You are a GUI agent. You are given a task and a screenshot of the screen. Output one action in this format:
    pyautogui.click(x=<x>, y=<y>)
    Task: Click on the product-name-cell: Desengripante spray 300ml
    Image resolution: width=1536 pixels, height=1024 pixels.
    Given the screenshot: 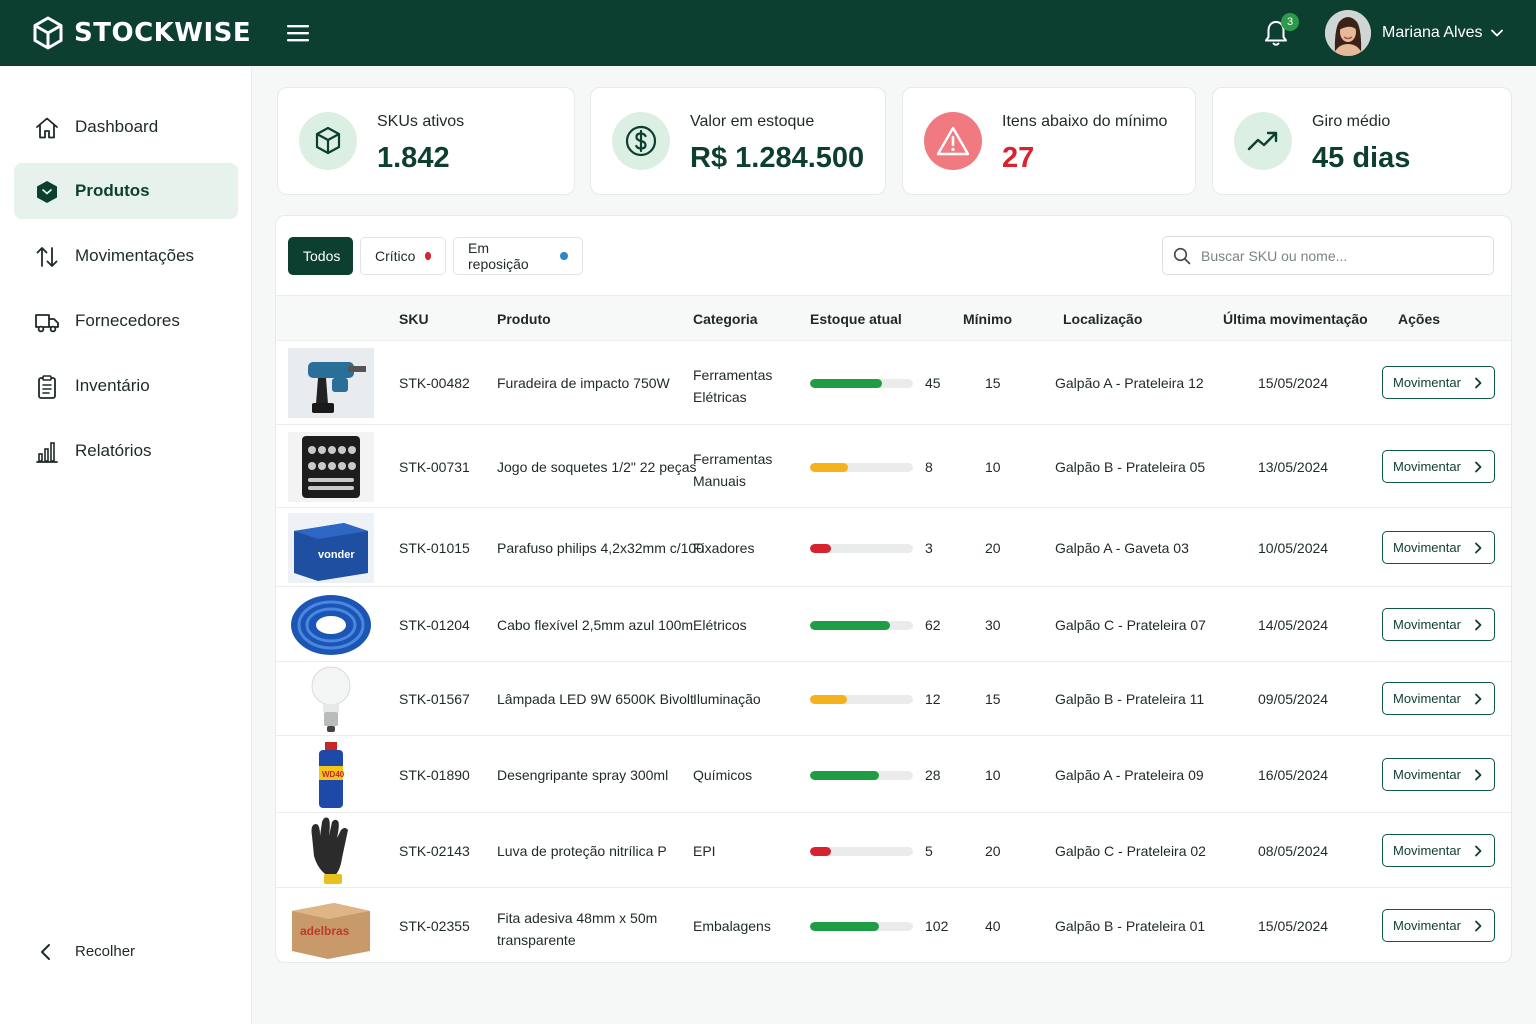 What is the action you would take?
    pyautogui.click(x=583, y=775)
    